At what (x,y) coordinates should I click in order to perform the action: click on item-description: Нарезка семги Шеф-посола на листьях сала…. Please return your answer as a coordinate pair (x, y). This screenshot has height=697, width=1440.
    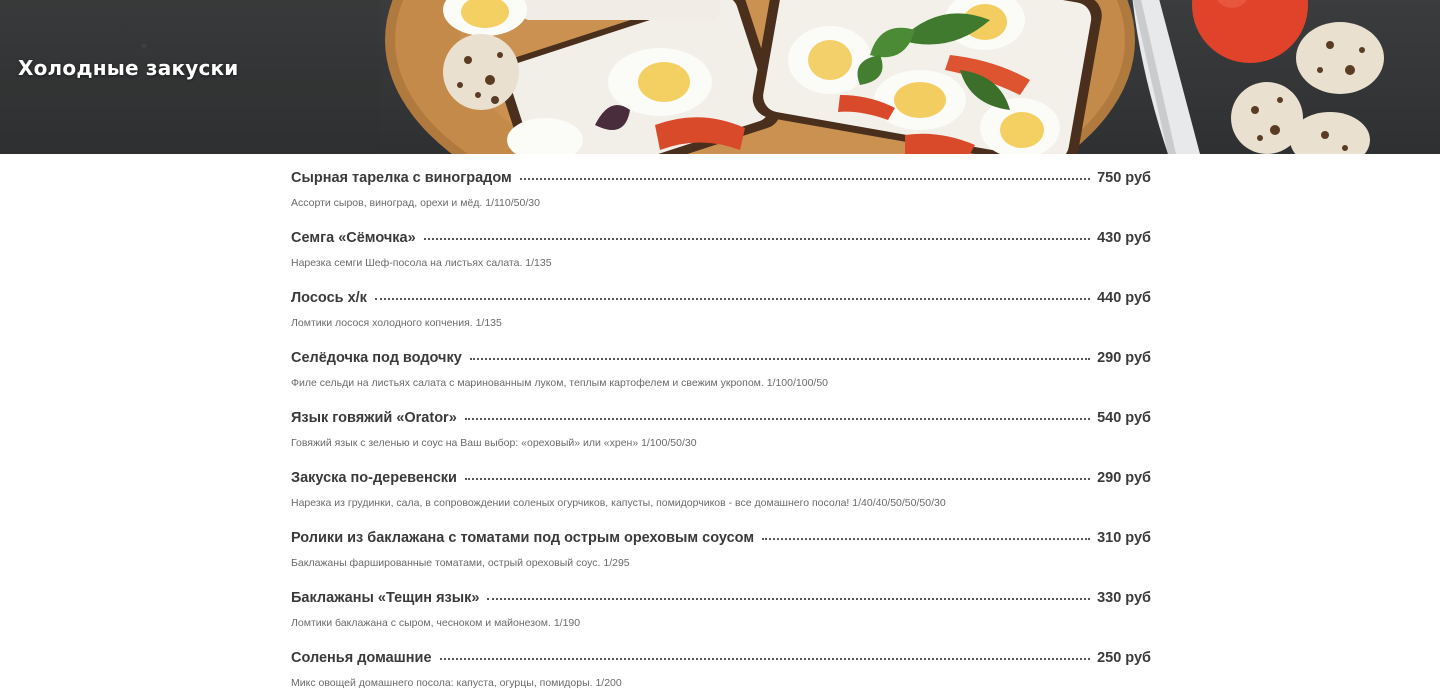
    Looking at the image, I should click on (421, 263).